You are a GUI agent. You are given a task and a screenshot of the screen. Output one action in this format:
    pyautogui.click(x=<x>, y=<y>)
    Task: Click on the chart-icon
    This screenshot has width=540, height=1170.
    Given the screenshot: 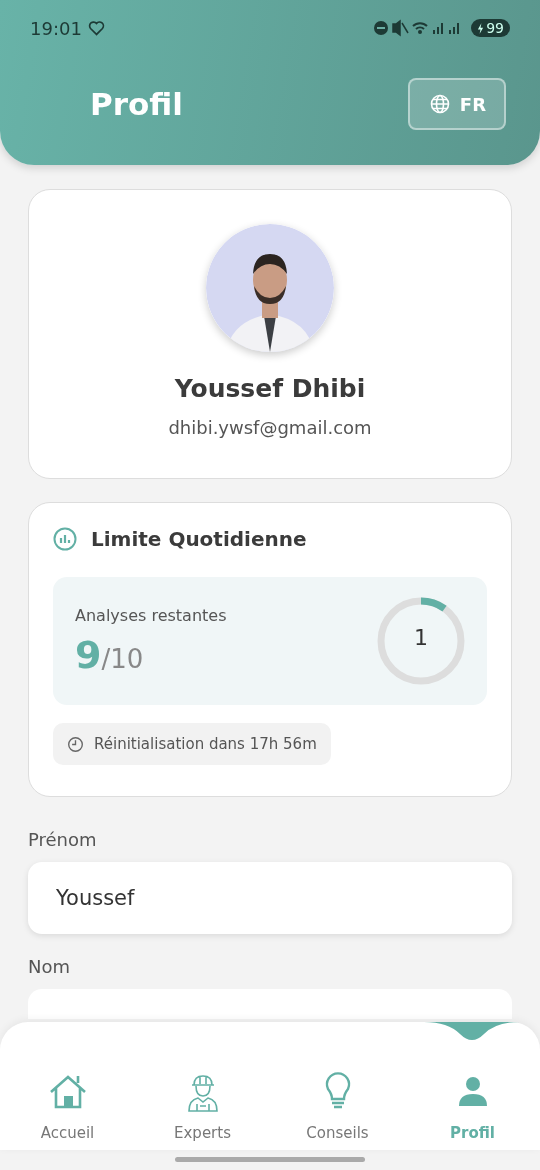 What is the action you would take?
    pyautogui.click(x=65, y=539)
    